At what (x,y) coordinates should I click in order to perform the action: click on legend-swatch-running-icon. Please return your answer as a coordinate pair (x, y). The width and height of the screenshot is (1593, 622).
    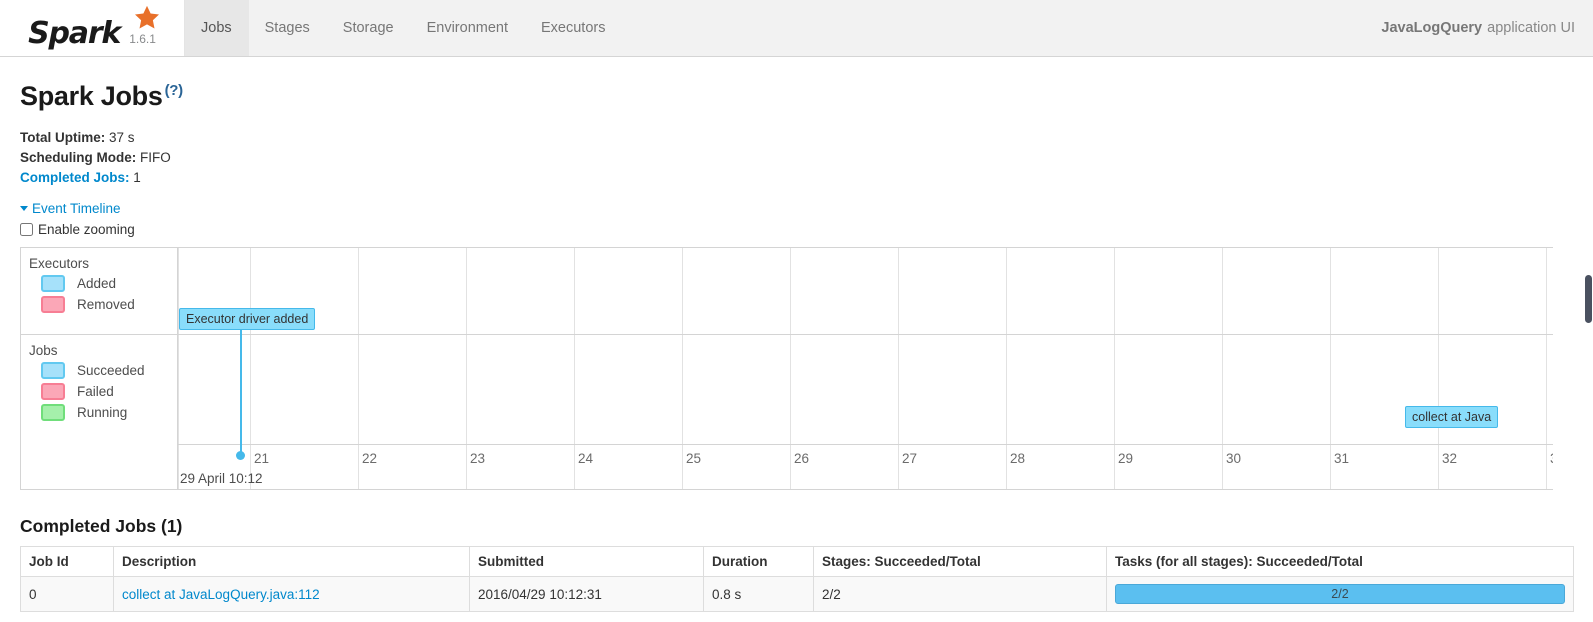
    Looking at the image, I should click on (53, 412).